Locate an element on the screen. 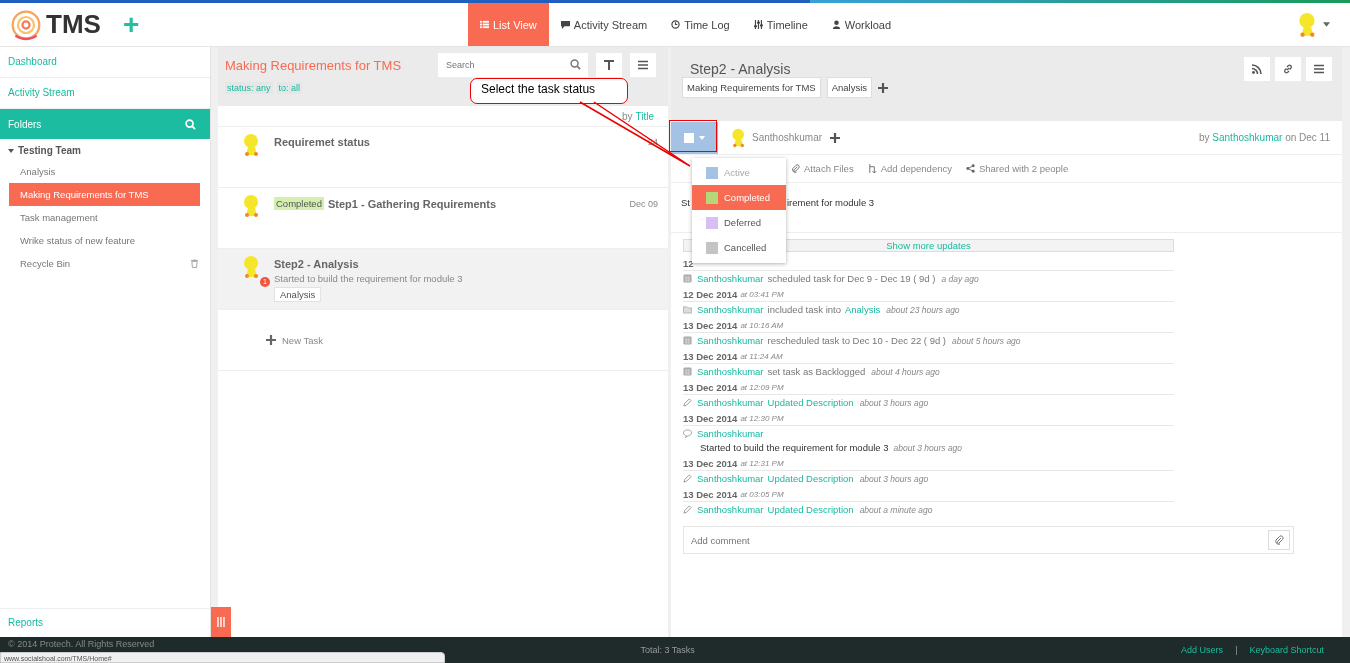  new-task-link: New Task is located at coordinates (294, 340).